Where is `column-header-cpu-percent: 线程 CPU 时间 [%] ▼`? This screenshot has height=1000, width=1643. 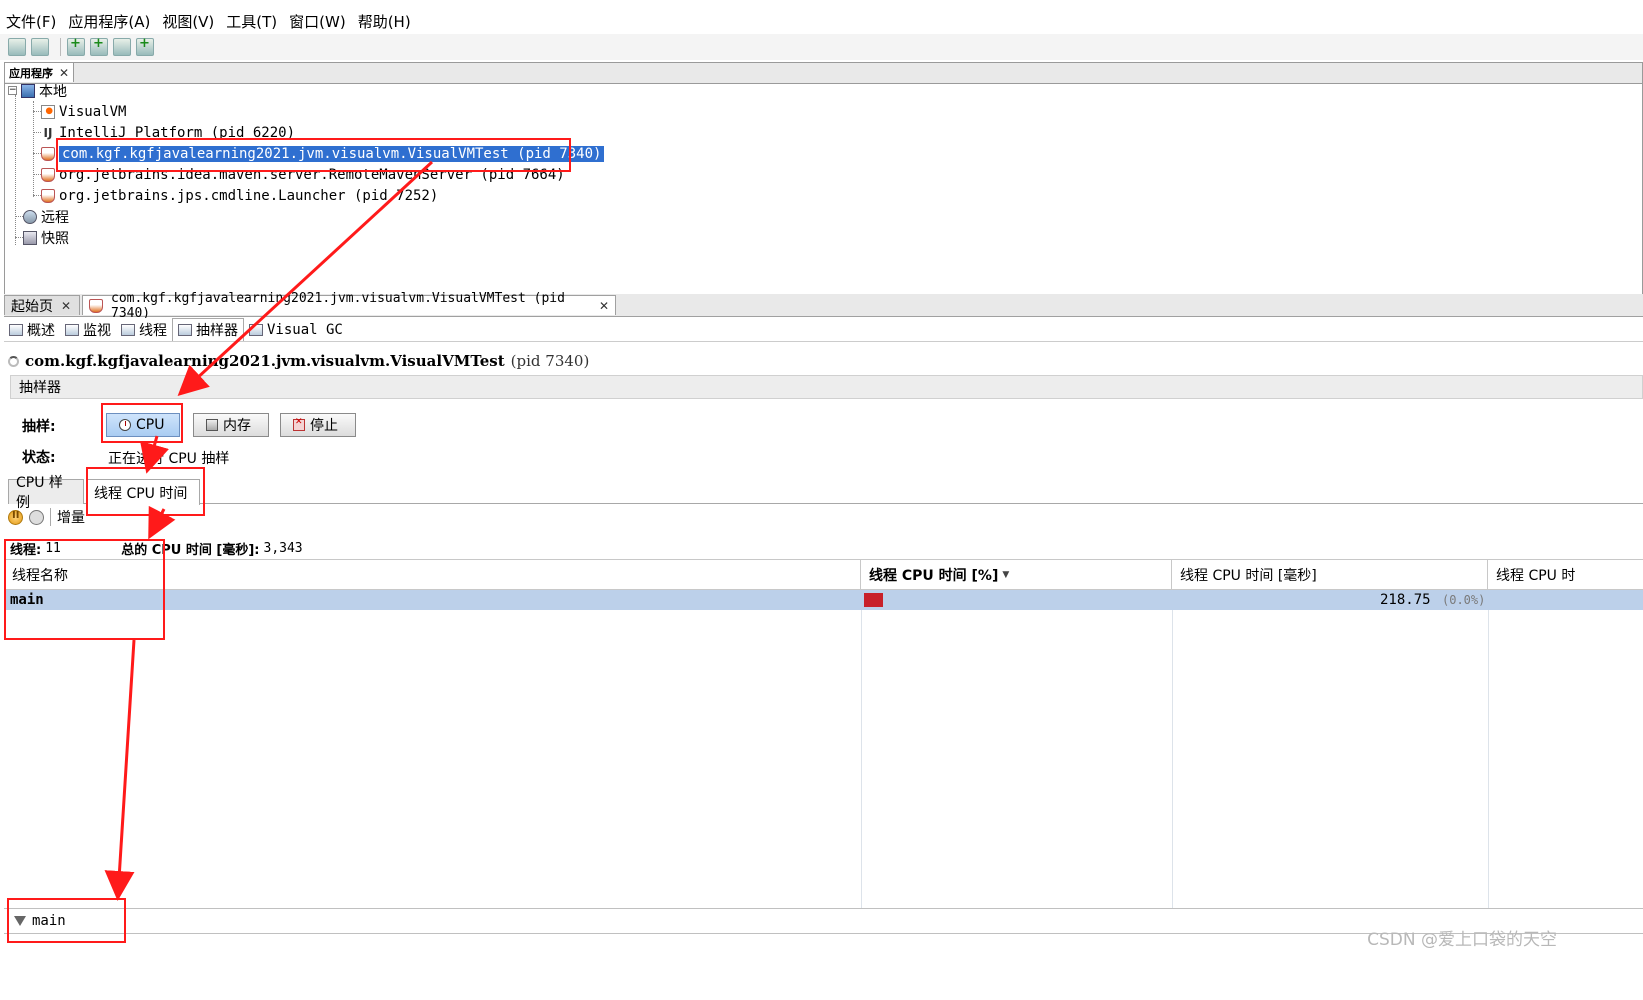 column-header-cpu-percent: 线程 CPU 时间 [%] ▼ is located at coordinates (1016, 575).